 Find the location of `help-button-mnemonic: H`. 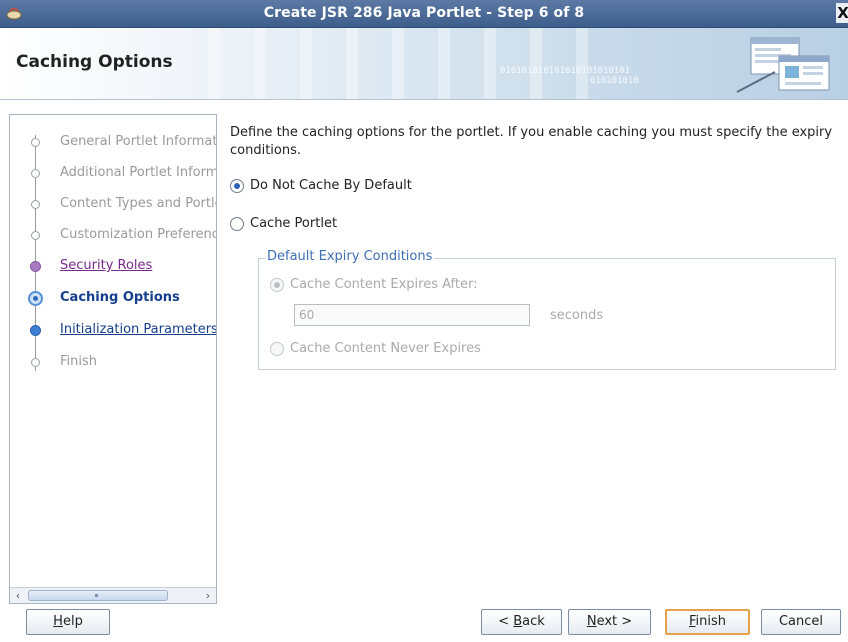

help-button-mnemonic: H is located at coordinates (58, 621).